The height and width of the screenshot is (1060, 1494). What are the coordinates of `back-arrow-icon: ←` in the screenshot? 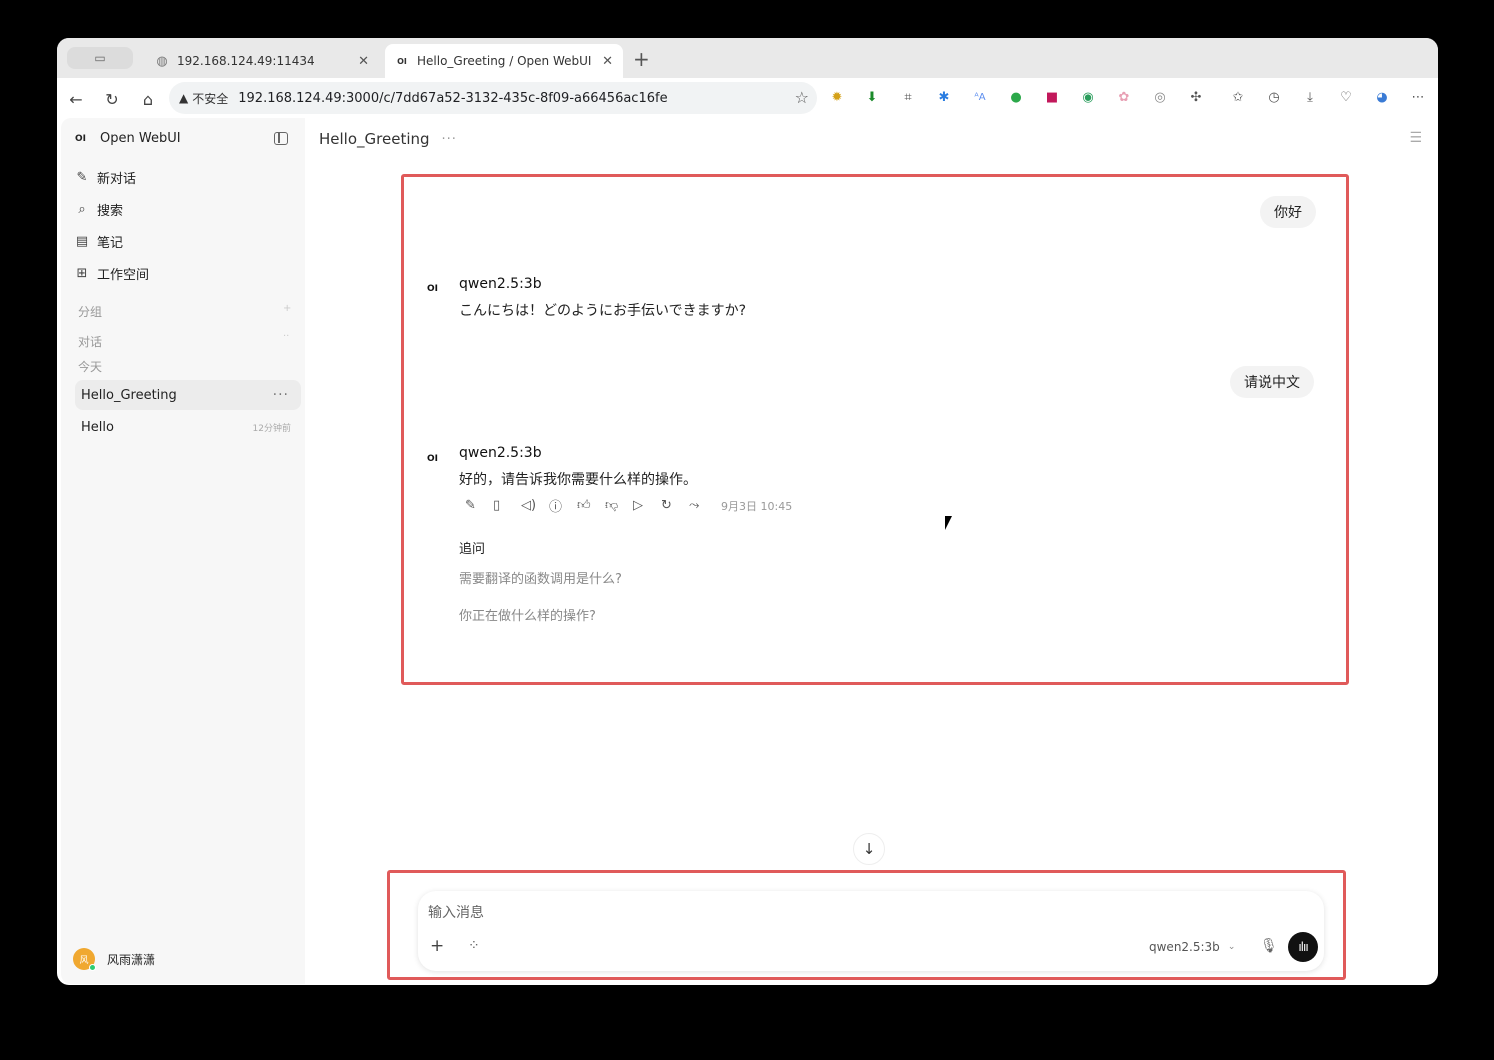 It's located at (76, 99).